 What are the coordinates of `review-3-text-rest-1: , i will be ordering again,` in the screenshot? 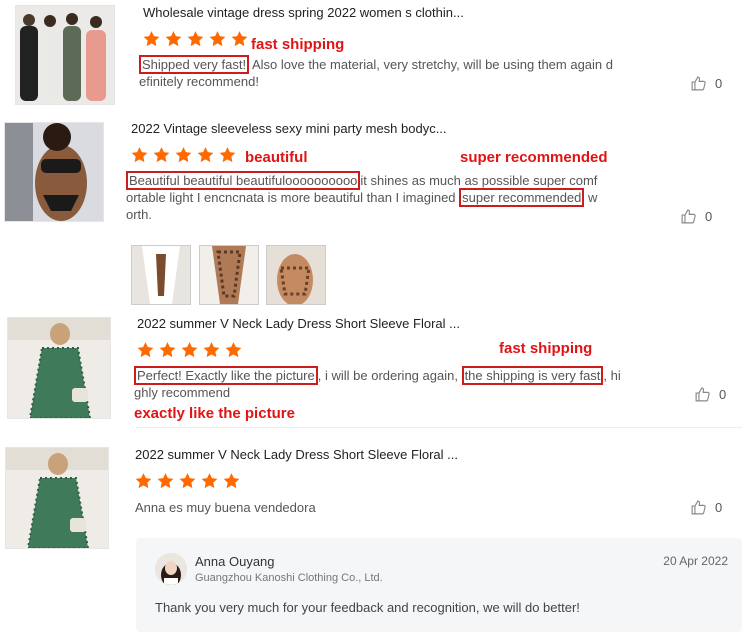 It's located at (389, 375).